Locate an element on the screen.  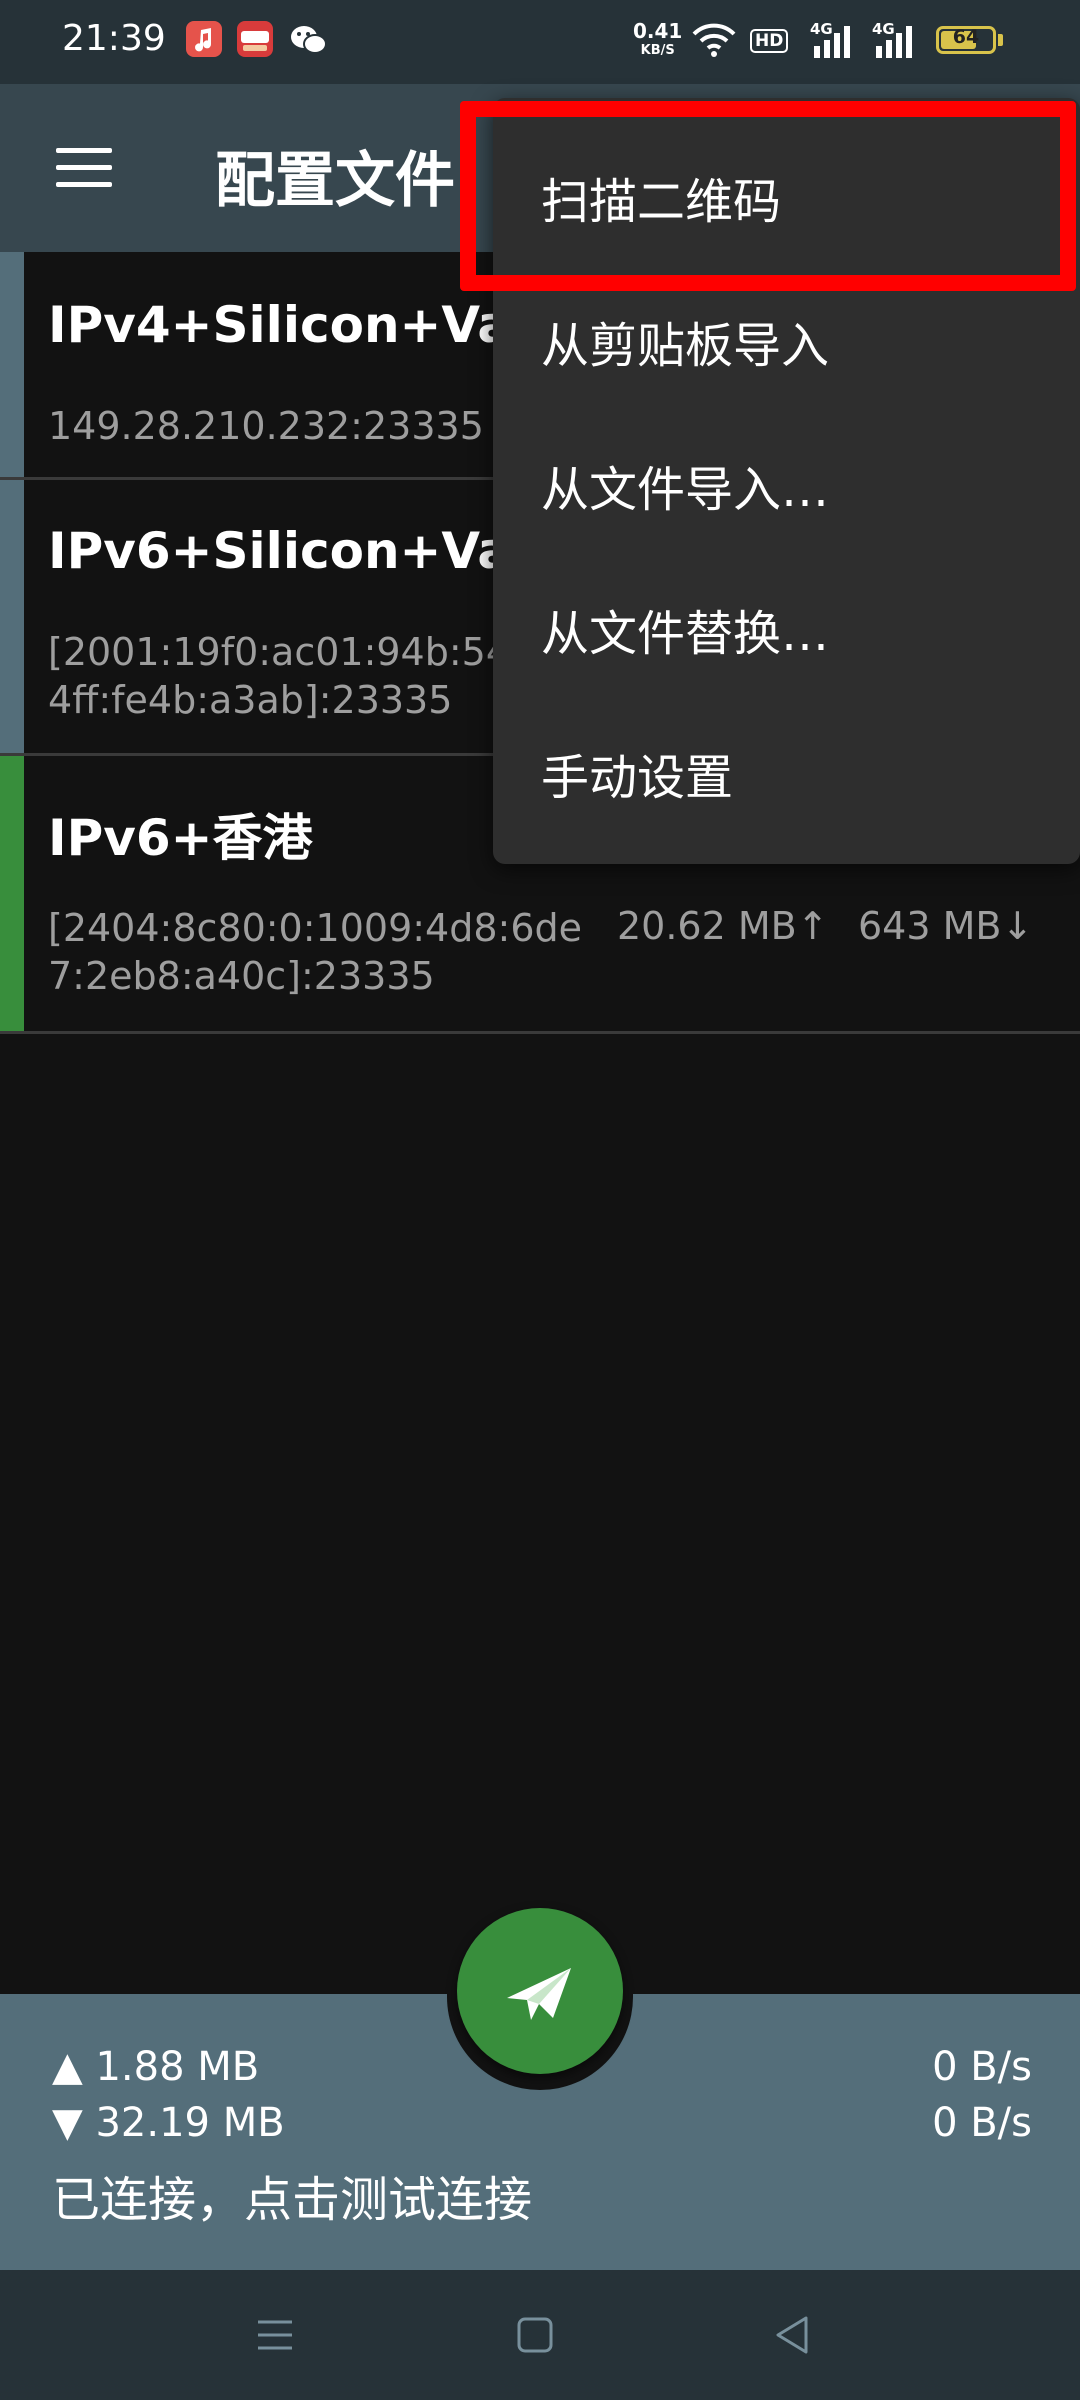
wechat-icon is located at coordinates (309, 43).